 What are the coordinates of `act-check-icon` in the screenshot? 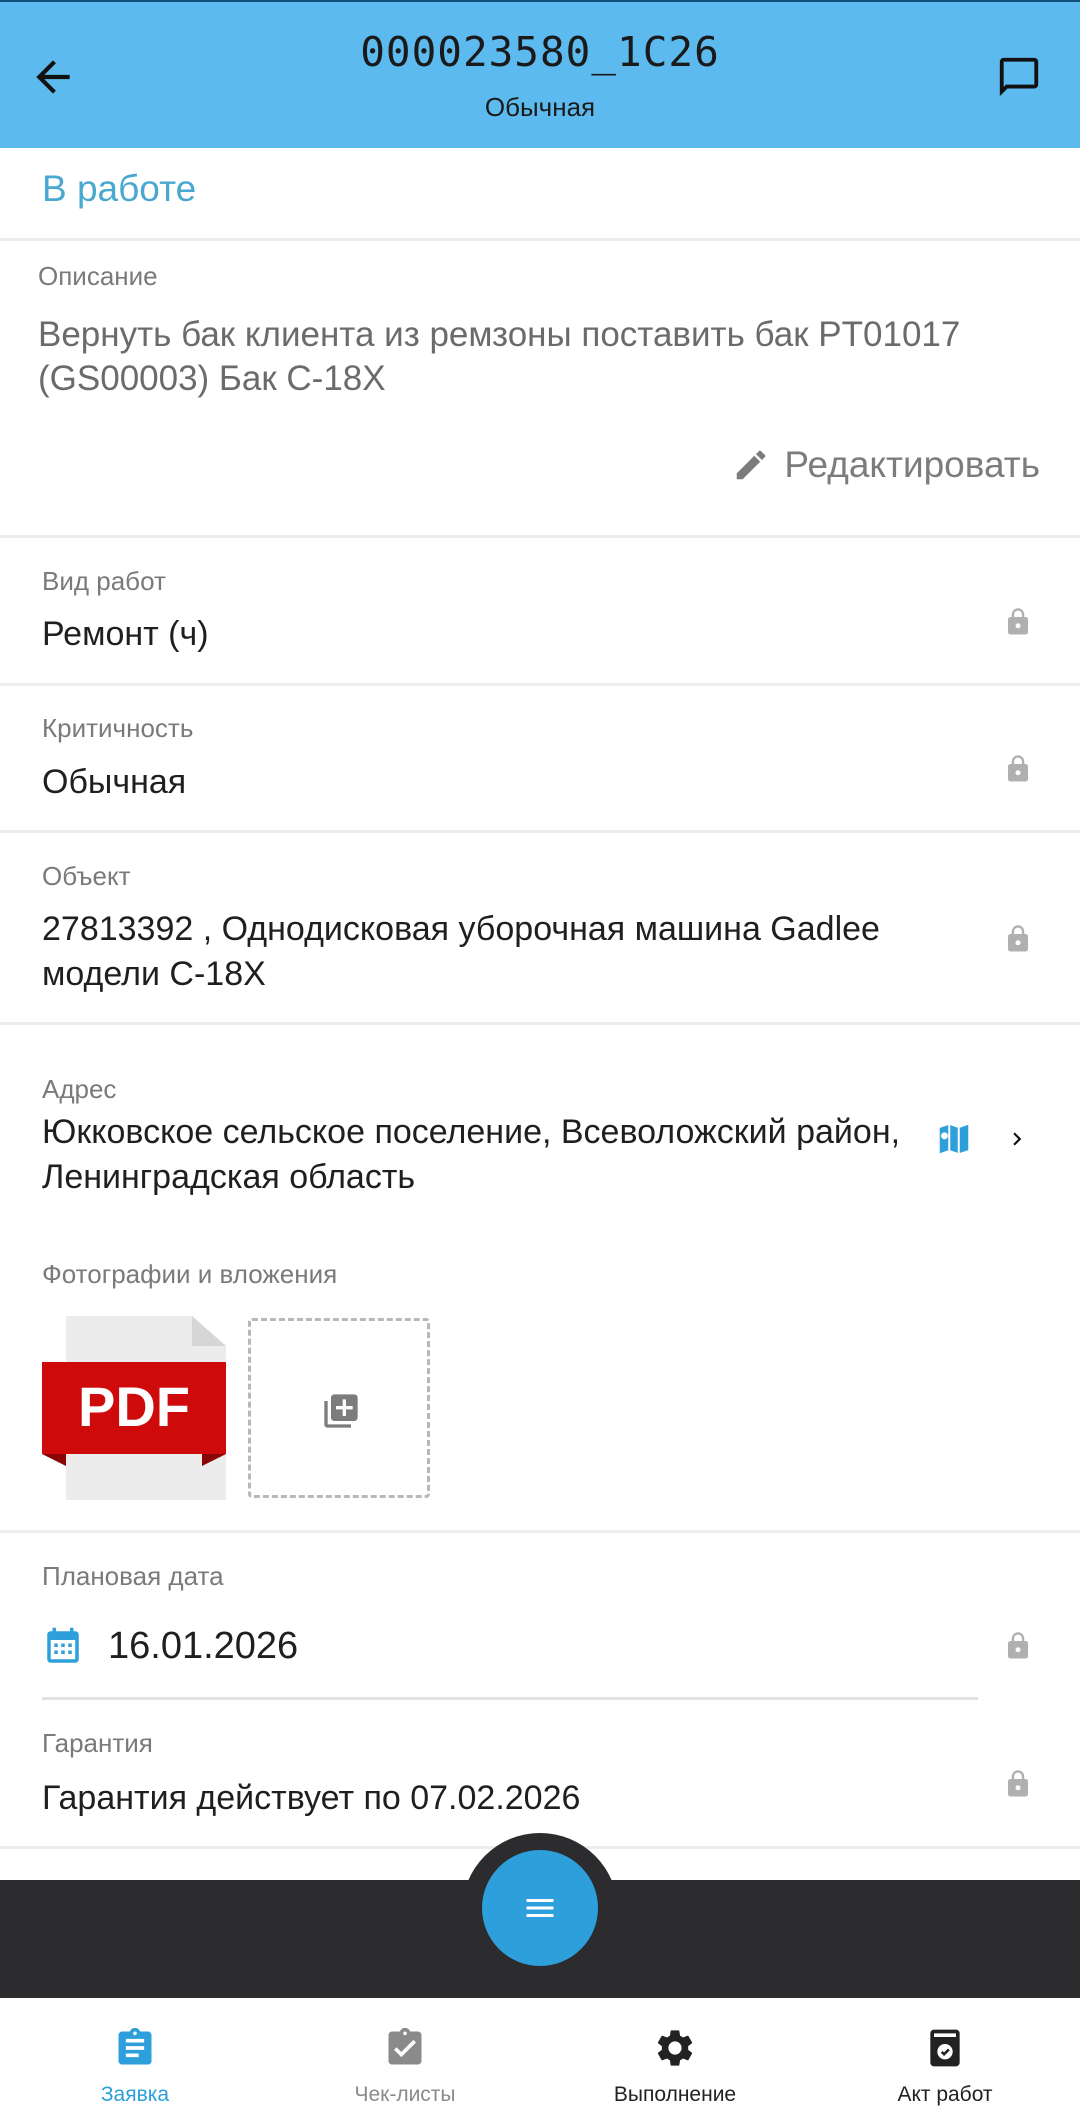 It's located at (945, 2048).